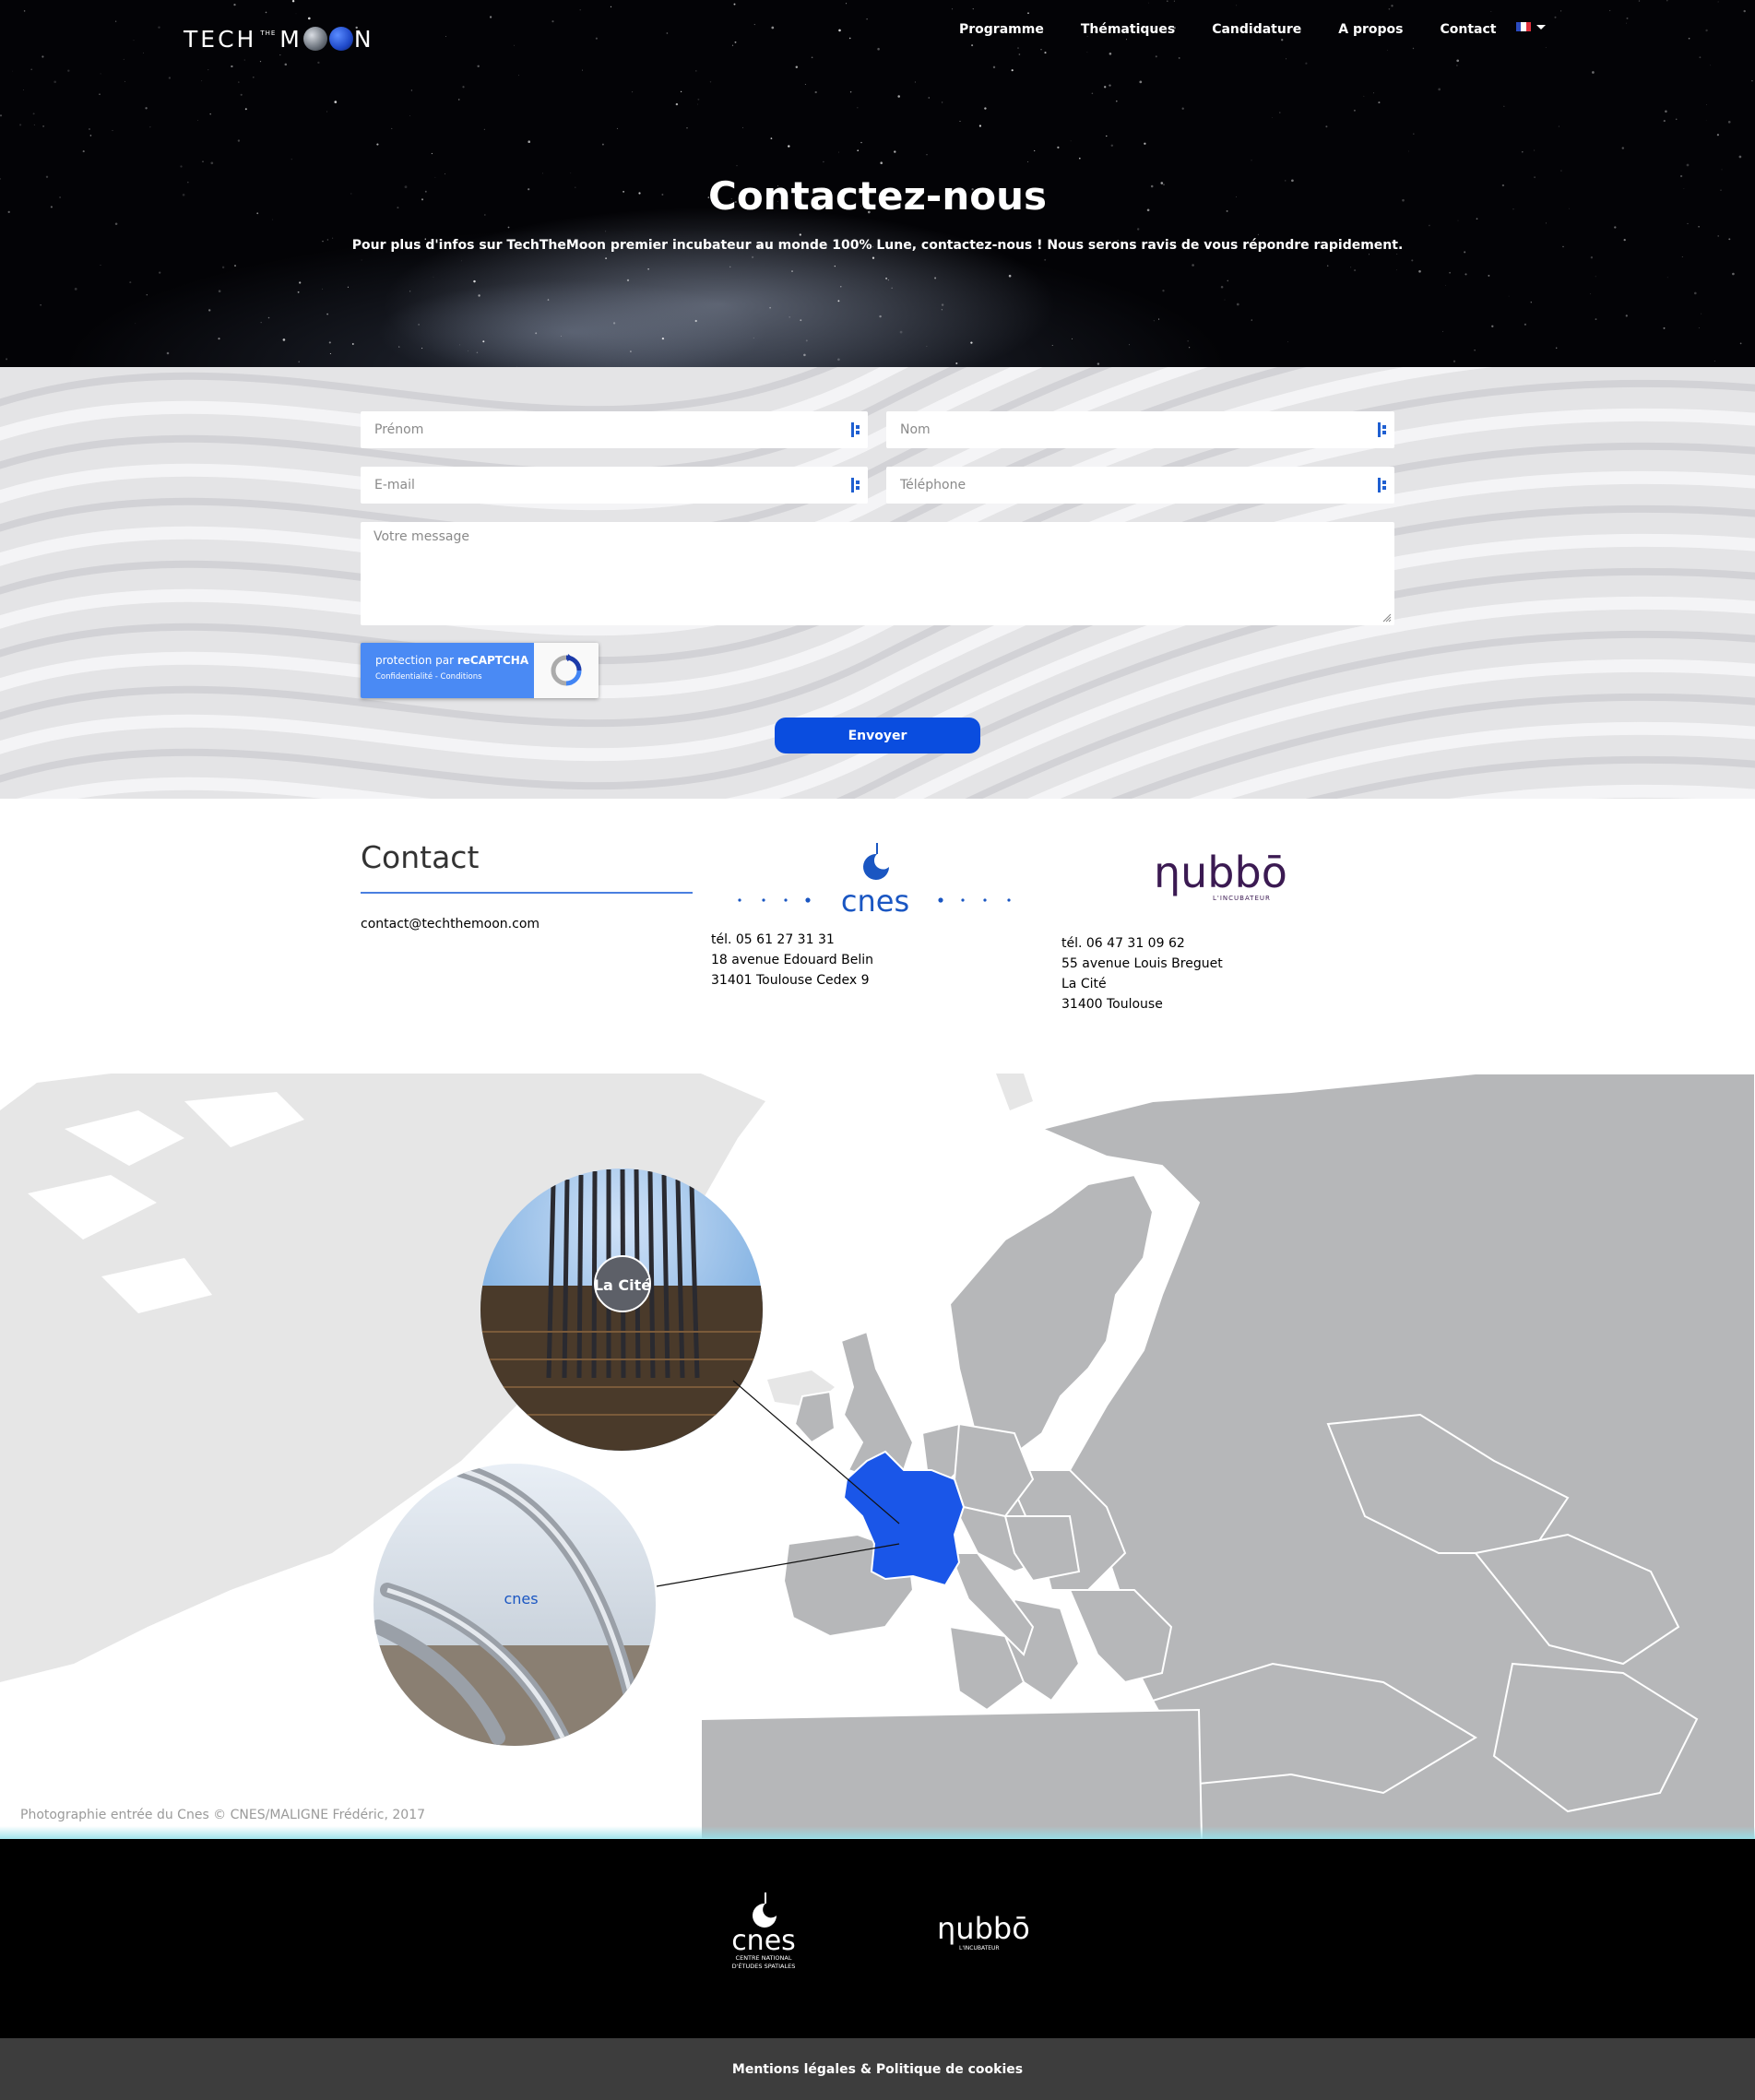  Describe the element at coordinates (421, 536) in the screenshot. I see `message-placeholder: Votre message` at that location.